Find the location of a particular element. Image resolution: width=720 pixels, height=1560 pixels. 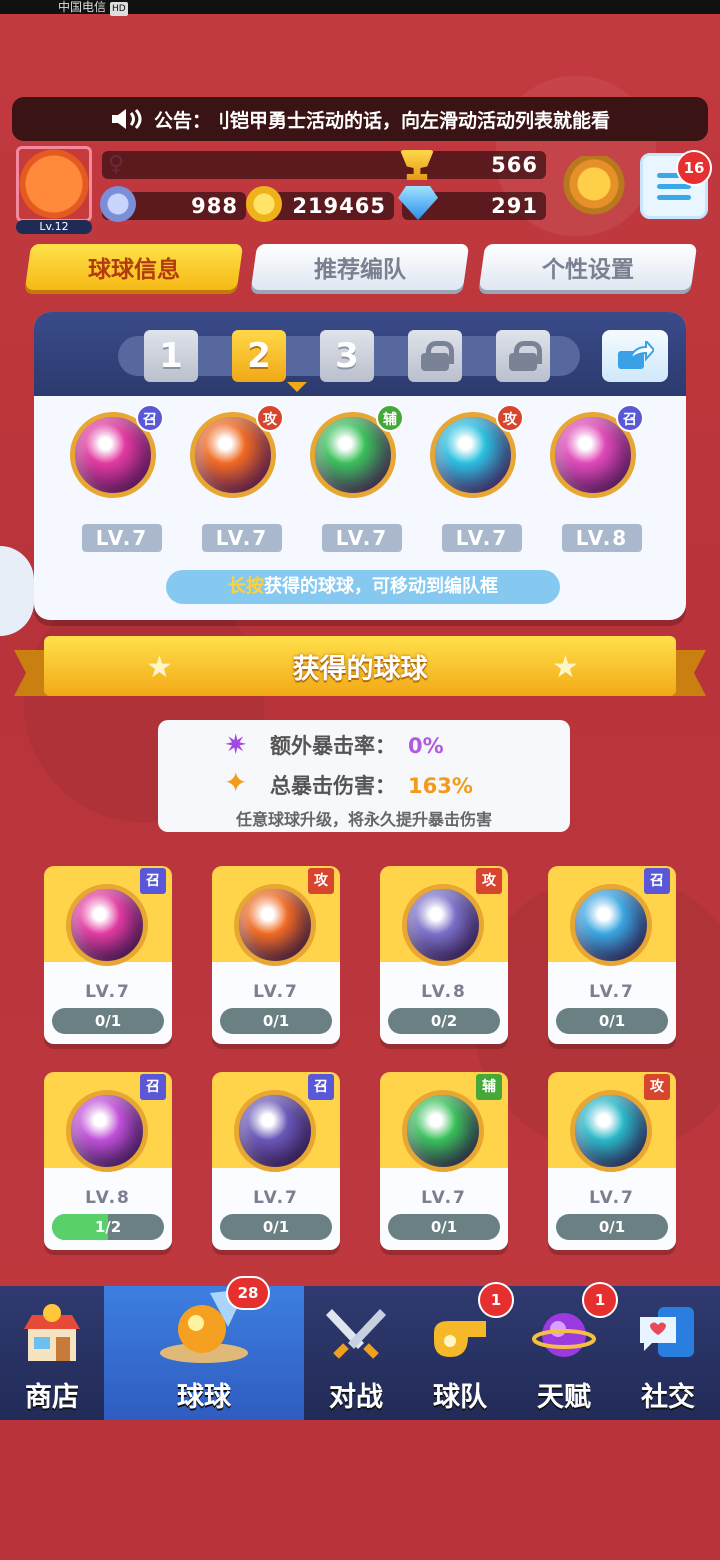

section-title: 获得的球球 is located at coordinates (360, 666).